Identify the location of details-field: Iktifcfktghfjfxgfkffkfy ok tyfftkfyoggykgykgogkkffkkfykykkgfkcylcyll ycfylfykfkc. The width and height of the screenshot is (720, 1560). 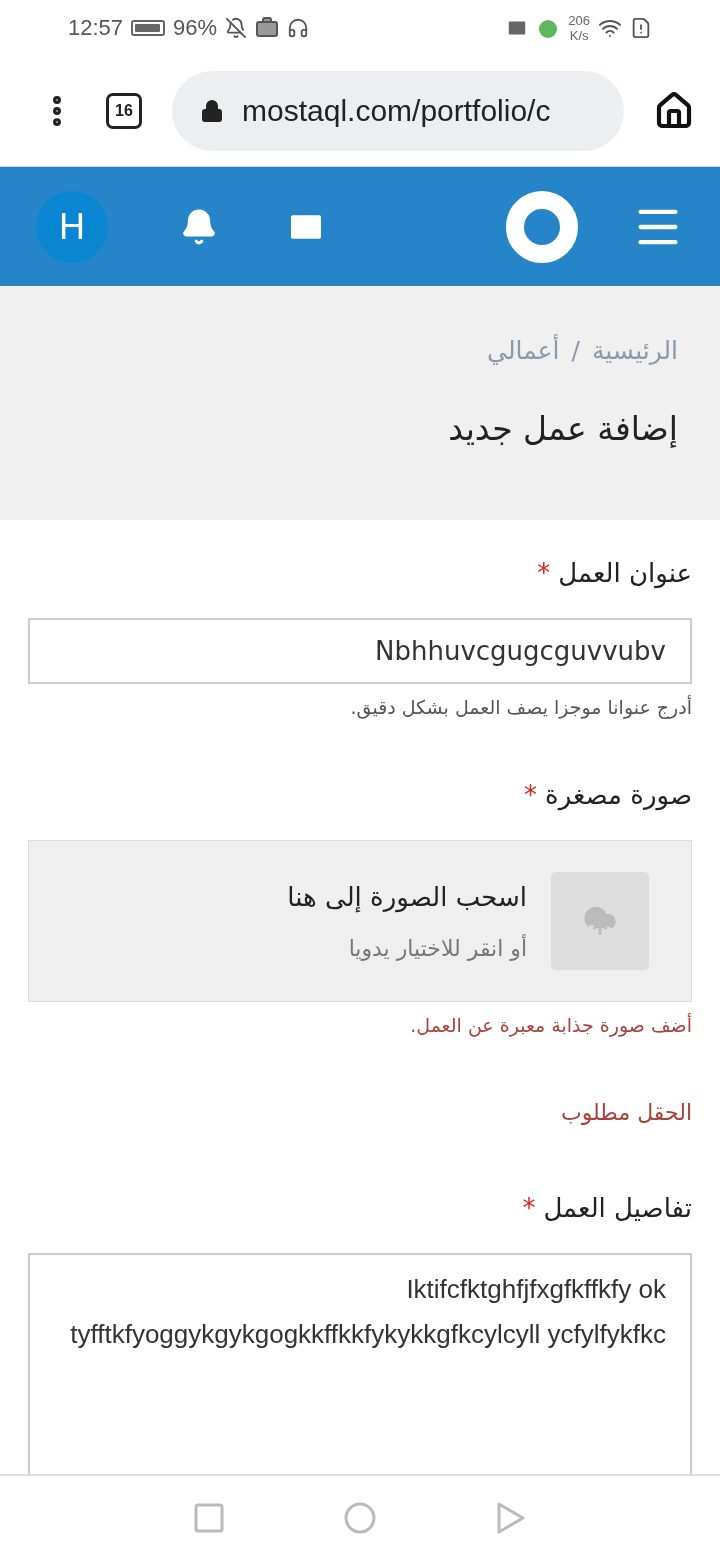
(360, 1363).